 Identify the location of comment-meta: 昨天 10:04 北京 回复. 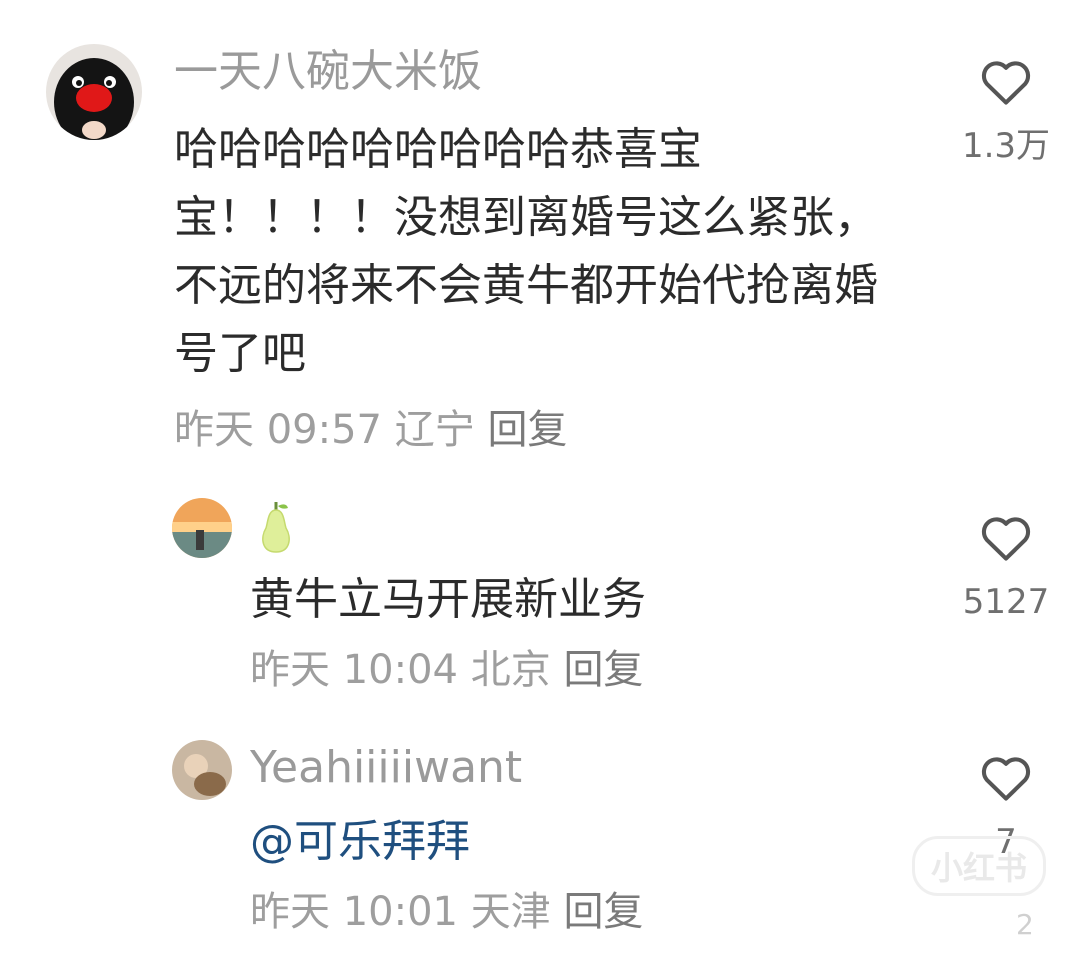
(446, 670).